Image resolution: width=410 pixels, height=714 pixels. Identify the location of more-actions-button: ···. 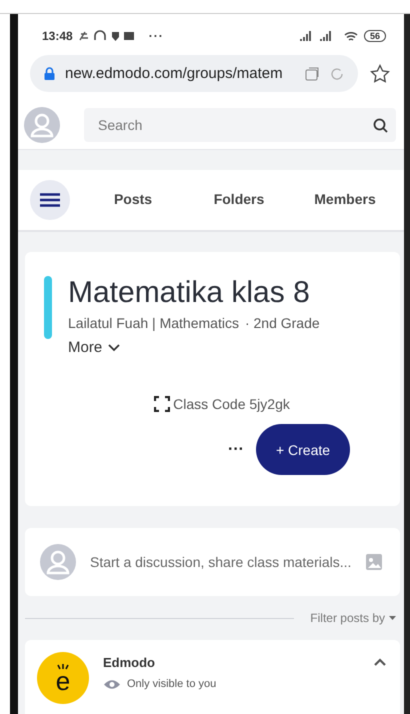
(236, 450).